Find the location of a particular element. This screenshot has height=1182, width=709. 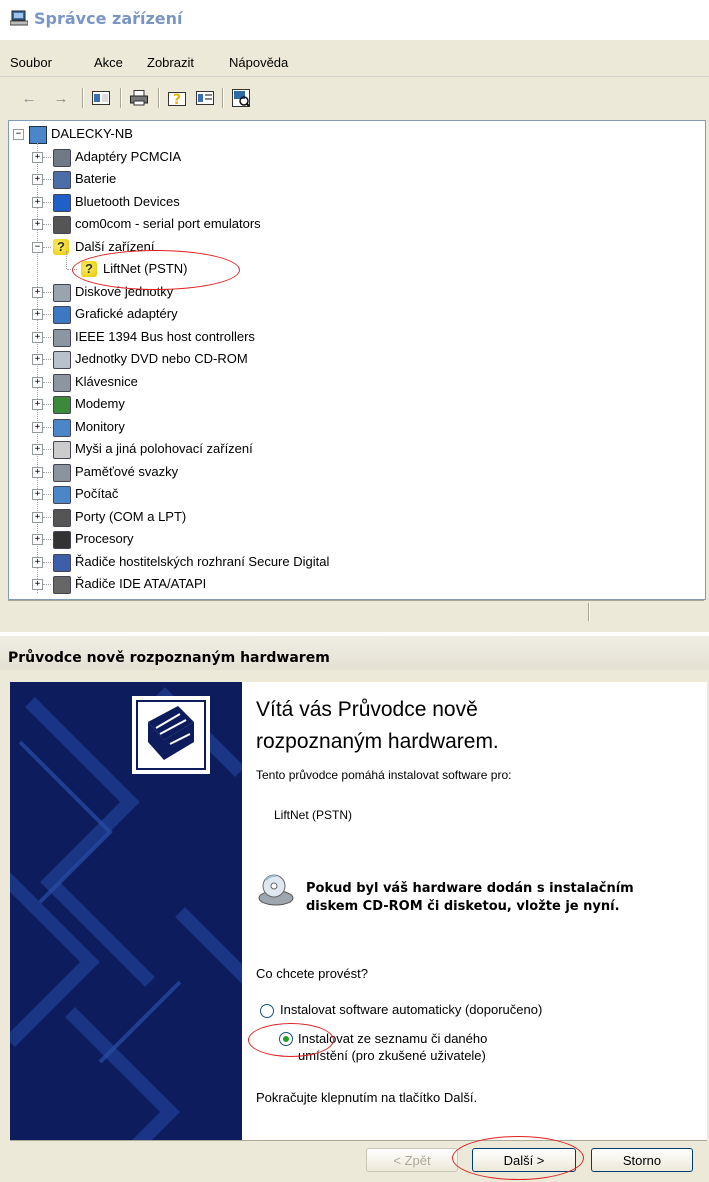

next-button: Další > is located at coordinates (524, 1160).